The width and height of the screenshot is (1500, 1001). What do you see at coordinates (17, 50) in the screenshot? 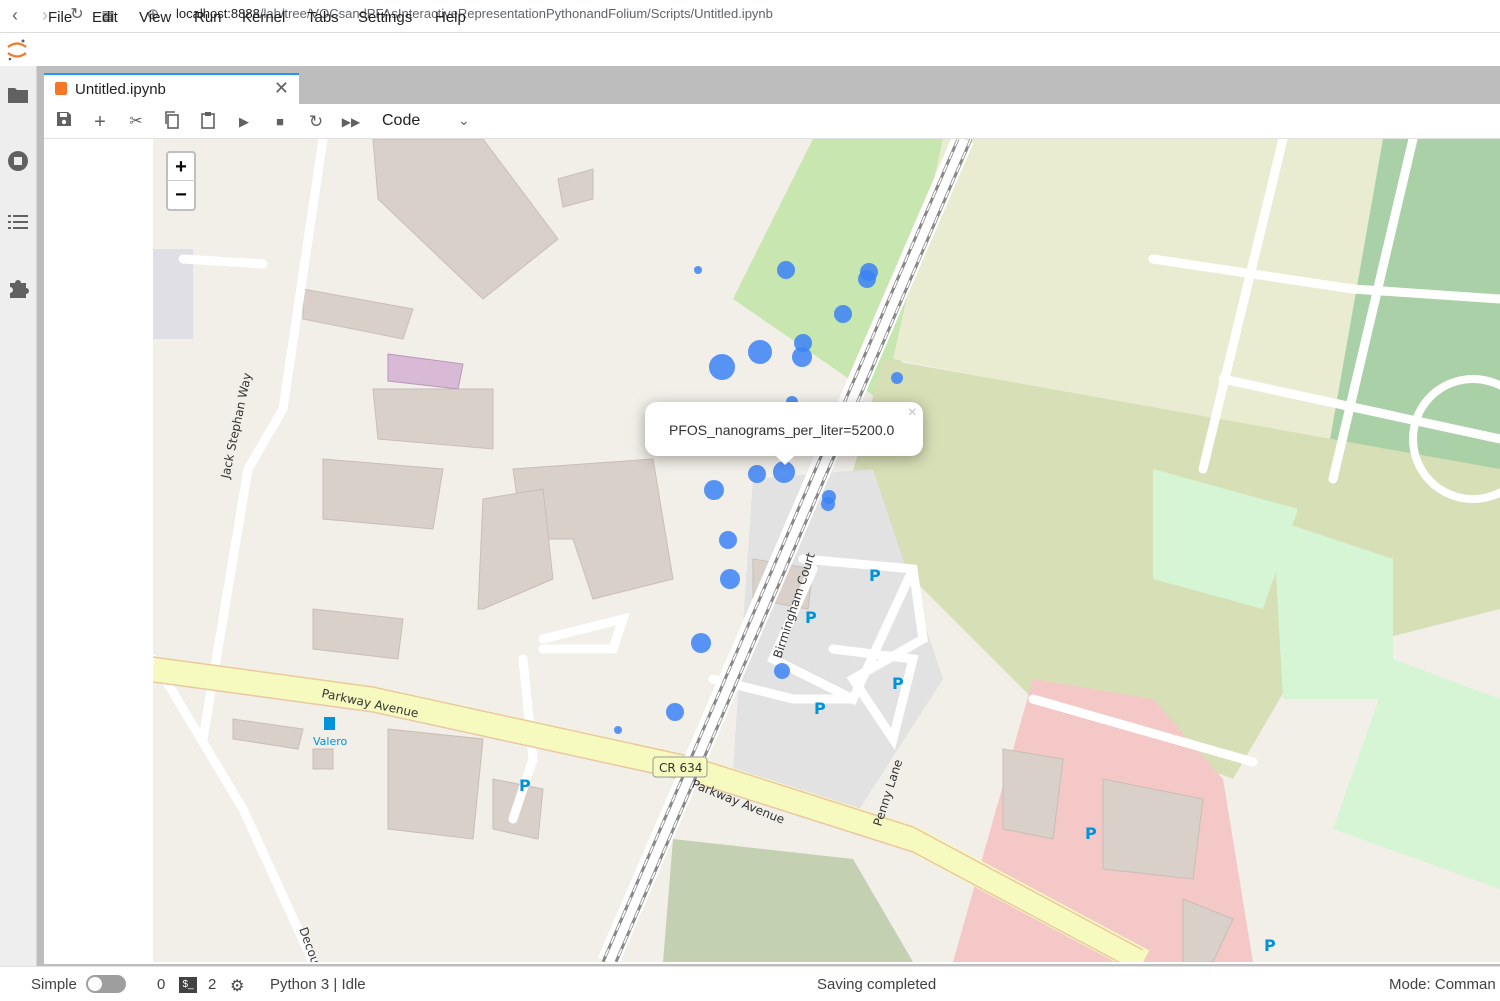
I see `jupyter-logo-icon` at bounding box center [17, 50].